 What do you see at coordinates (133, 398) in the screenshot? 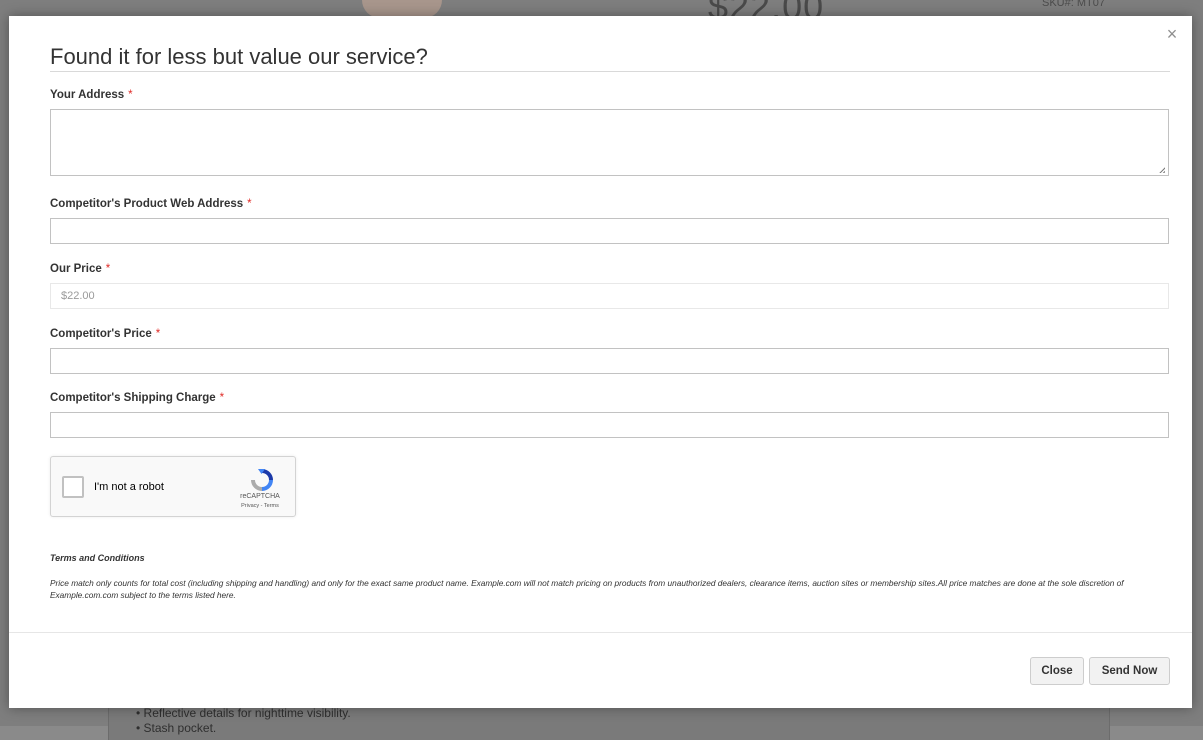
I see `shipping-charge-label-text: Competitor's Shipping Charge` at bounding box center [133, 398].